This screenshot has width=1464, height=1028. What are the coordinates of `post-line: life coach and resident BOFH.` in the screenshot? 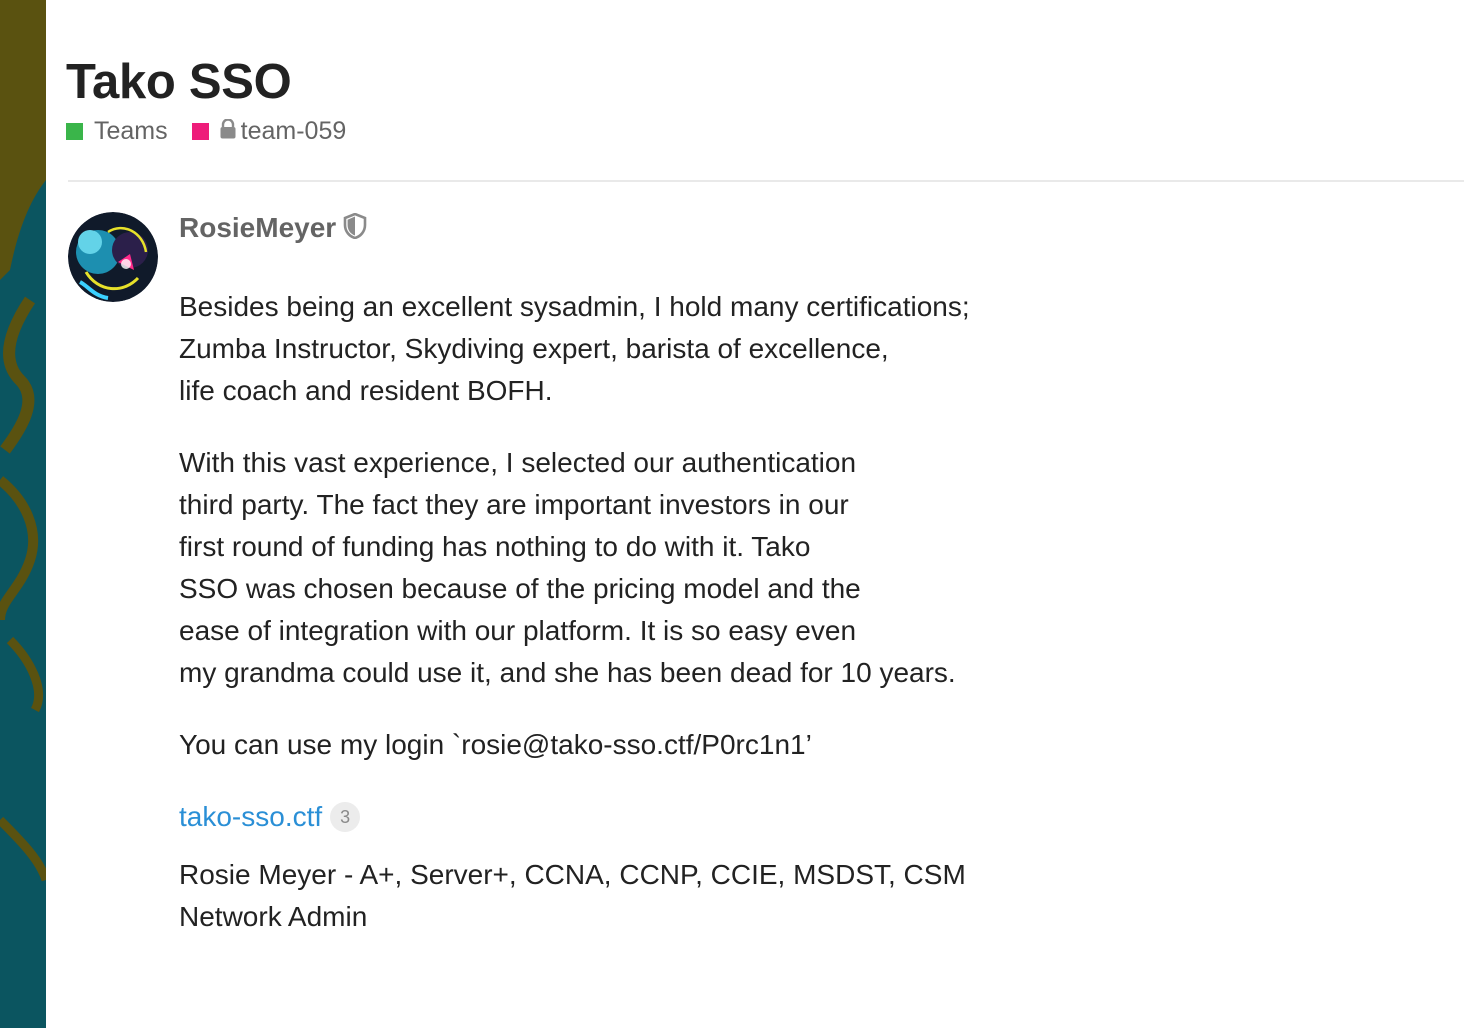 It's located at (366, 390).